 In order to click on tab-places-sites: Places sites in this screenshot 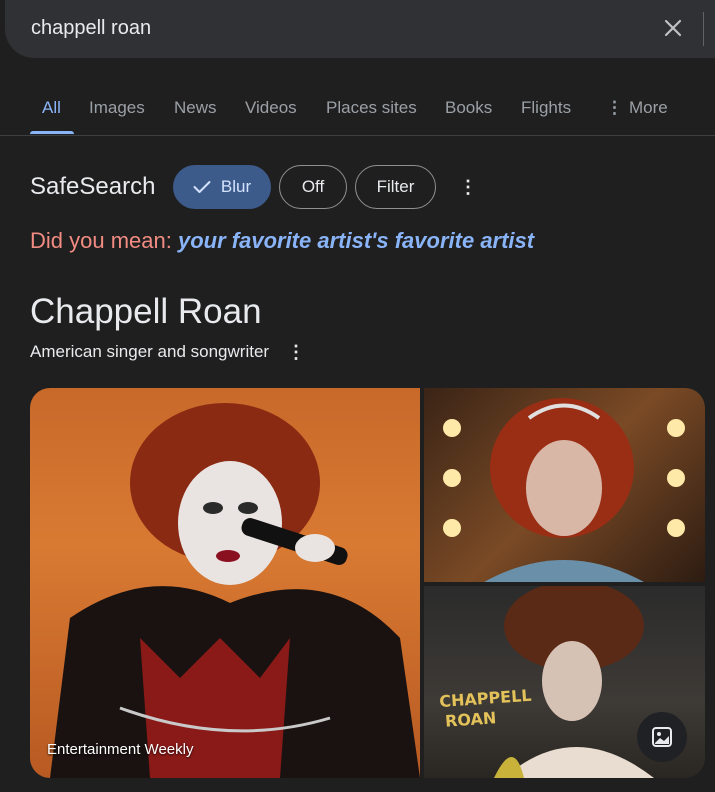, I will do `click(371, 108)`.